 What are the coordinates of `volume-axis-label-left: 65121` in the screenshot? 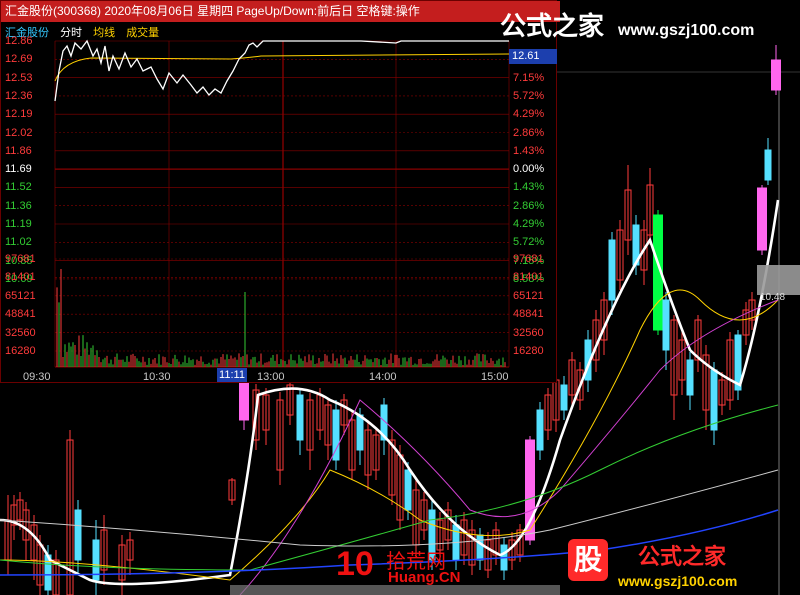 It's located at (20, 295).